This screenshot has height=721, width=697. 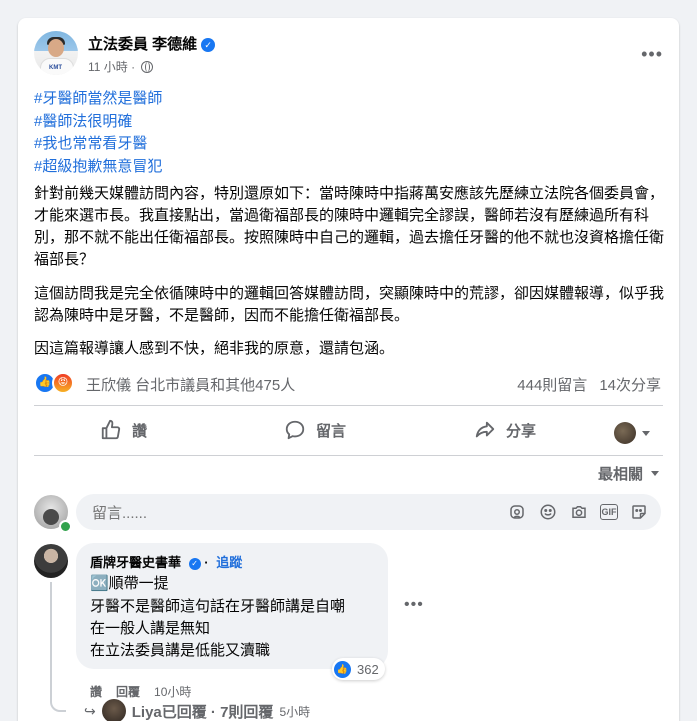 I want to click on comment-text-line: 🆗順帶一提, so click(x=129, y=583).